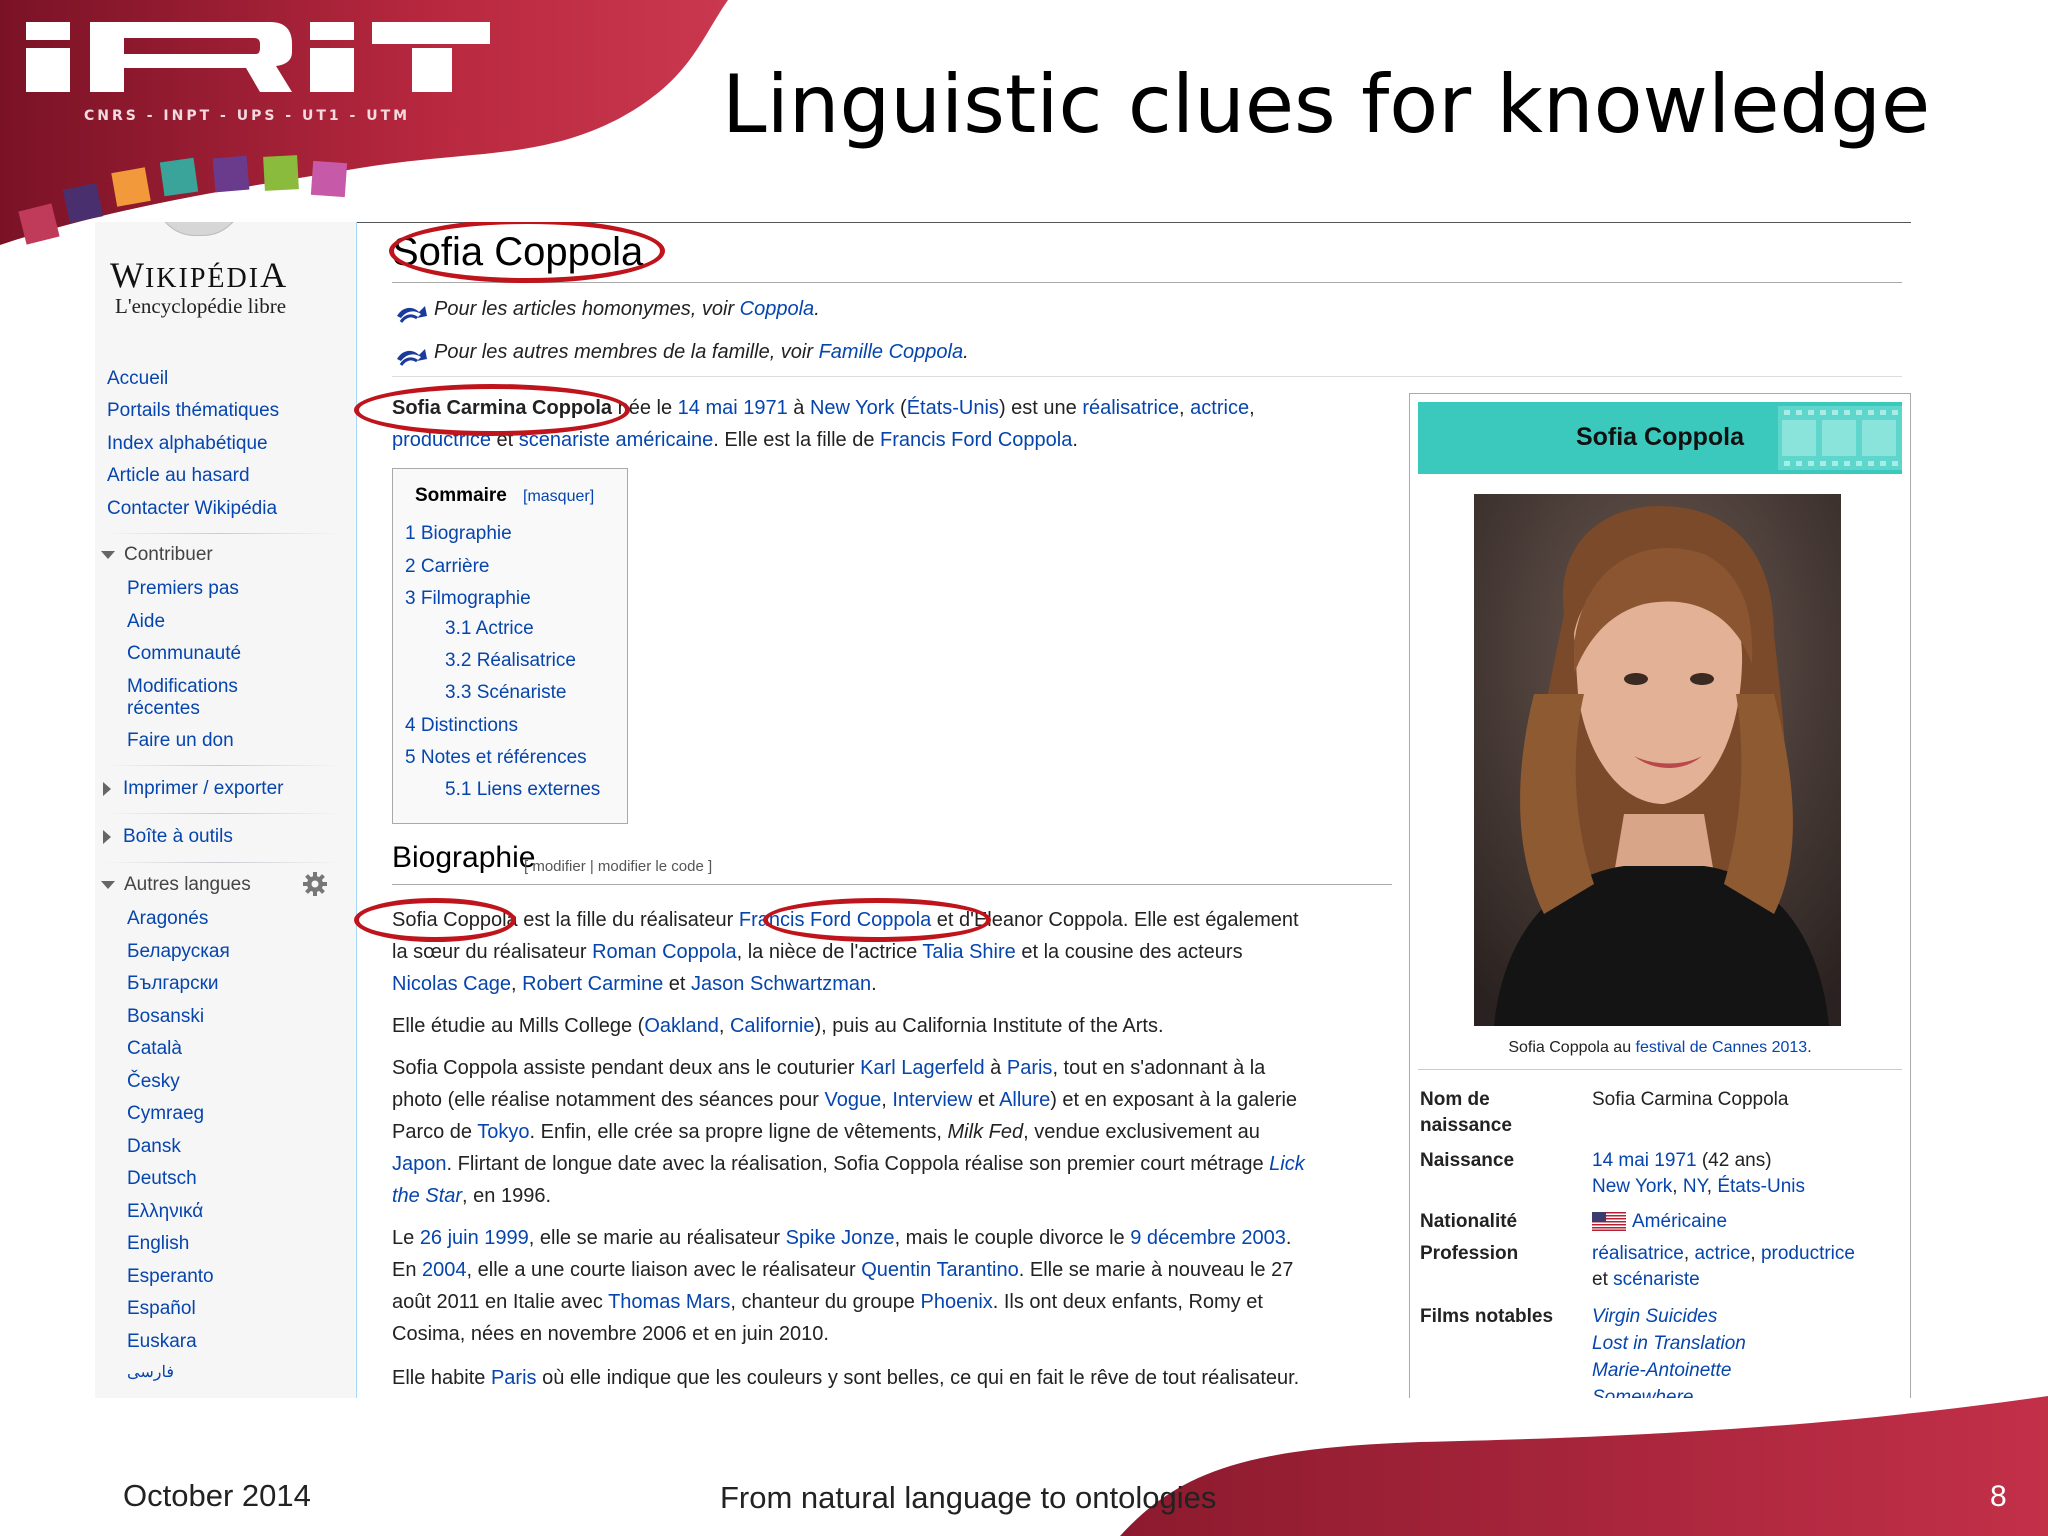 The height and width of the screenshot is (1536, 2048). What do you see at coordinates (852, 1100) in the screenshot?
I see `link-vogue: Vogue` at bounding box center [852, 1100].